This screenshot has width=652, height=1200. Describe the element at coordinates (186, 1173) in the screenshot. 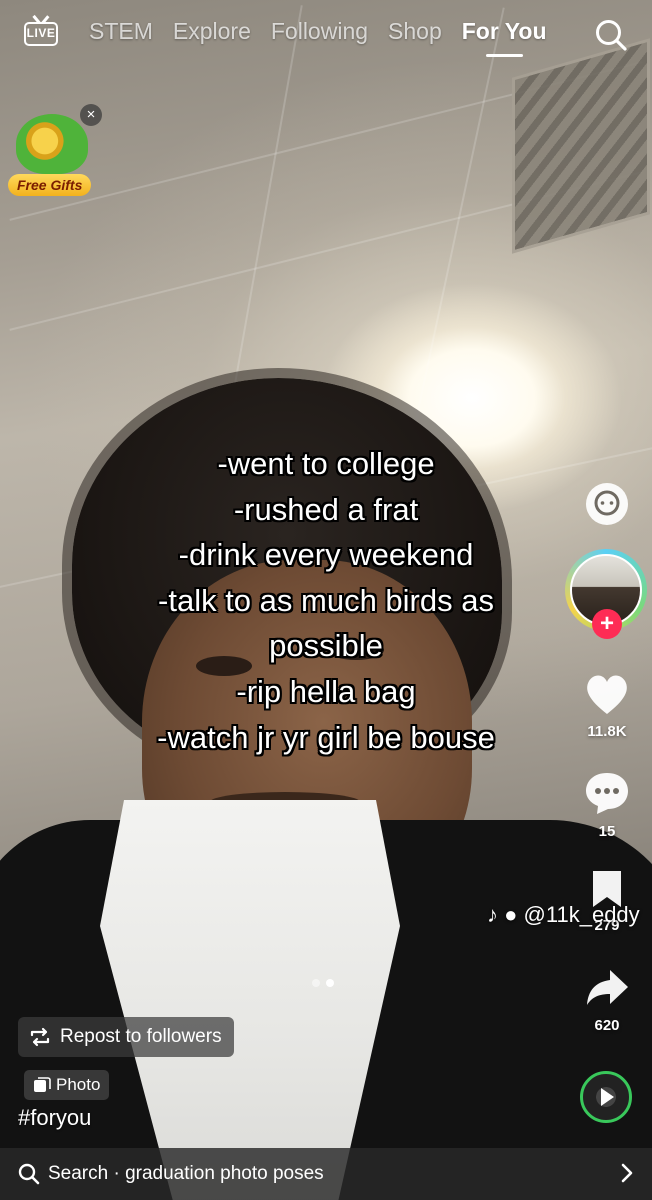

I see `related-search-text: Search · graduation photo poses` at that location.